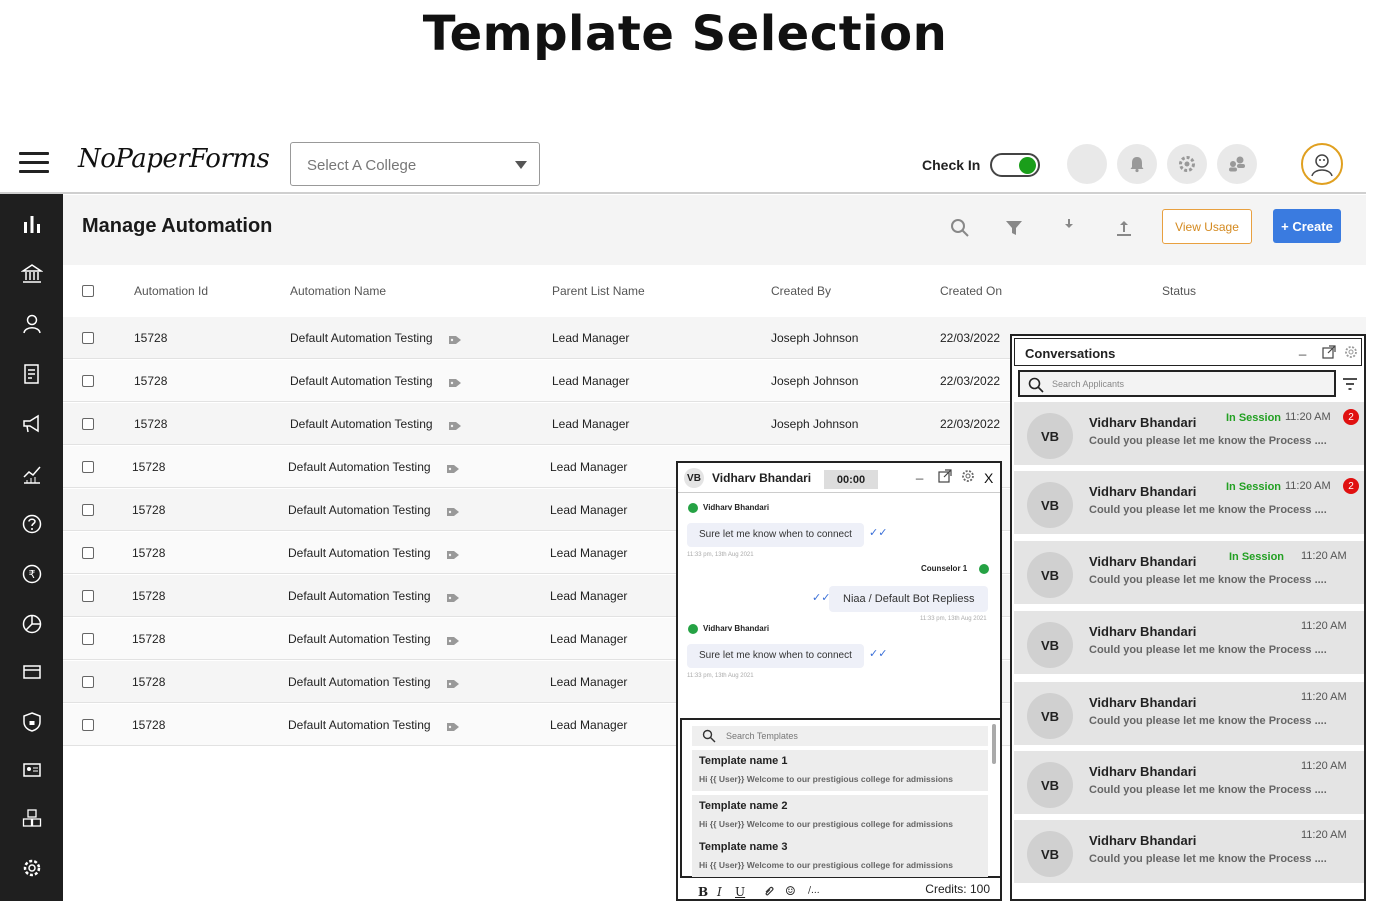  I want to click on upload-icon, so click(1124, 228).